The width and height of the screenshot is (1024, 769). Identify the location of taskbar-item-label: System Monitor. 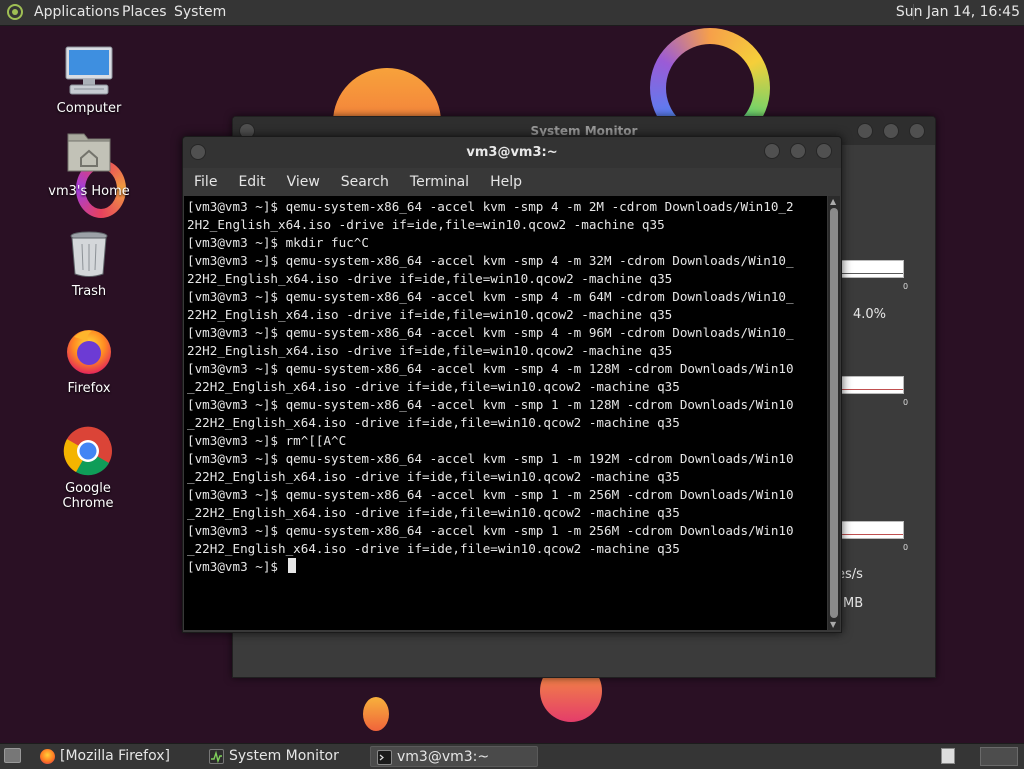
(284, 756).